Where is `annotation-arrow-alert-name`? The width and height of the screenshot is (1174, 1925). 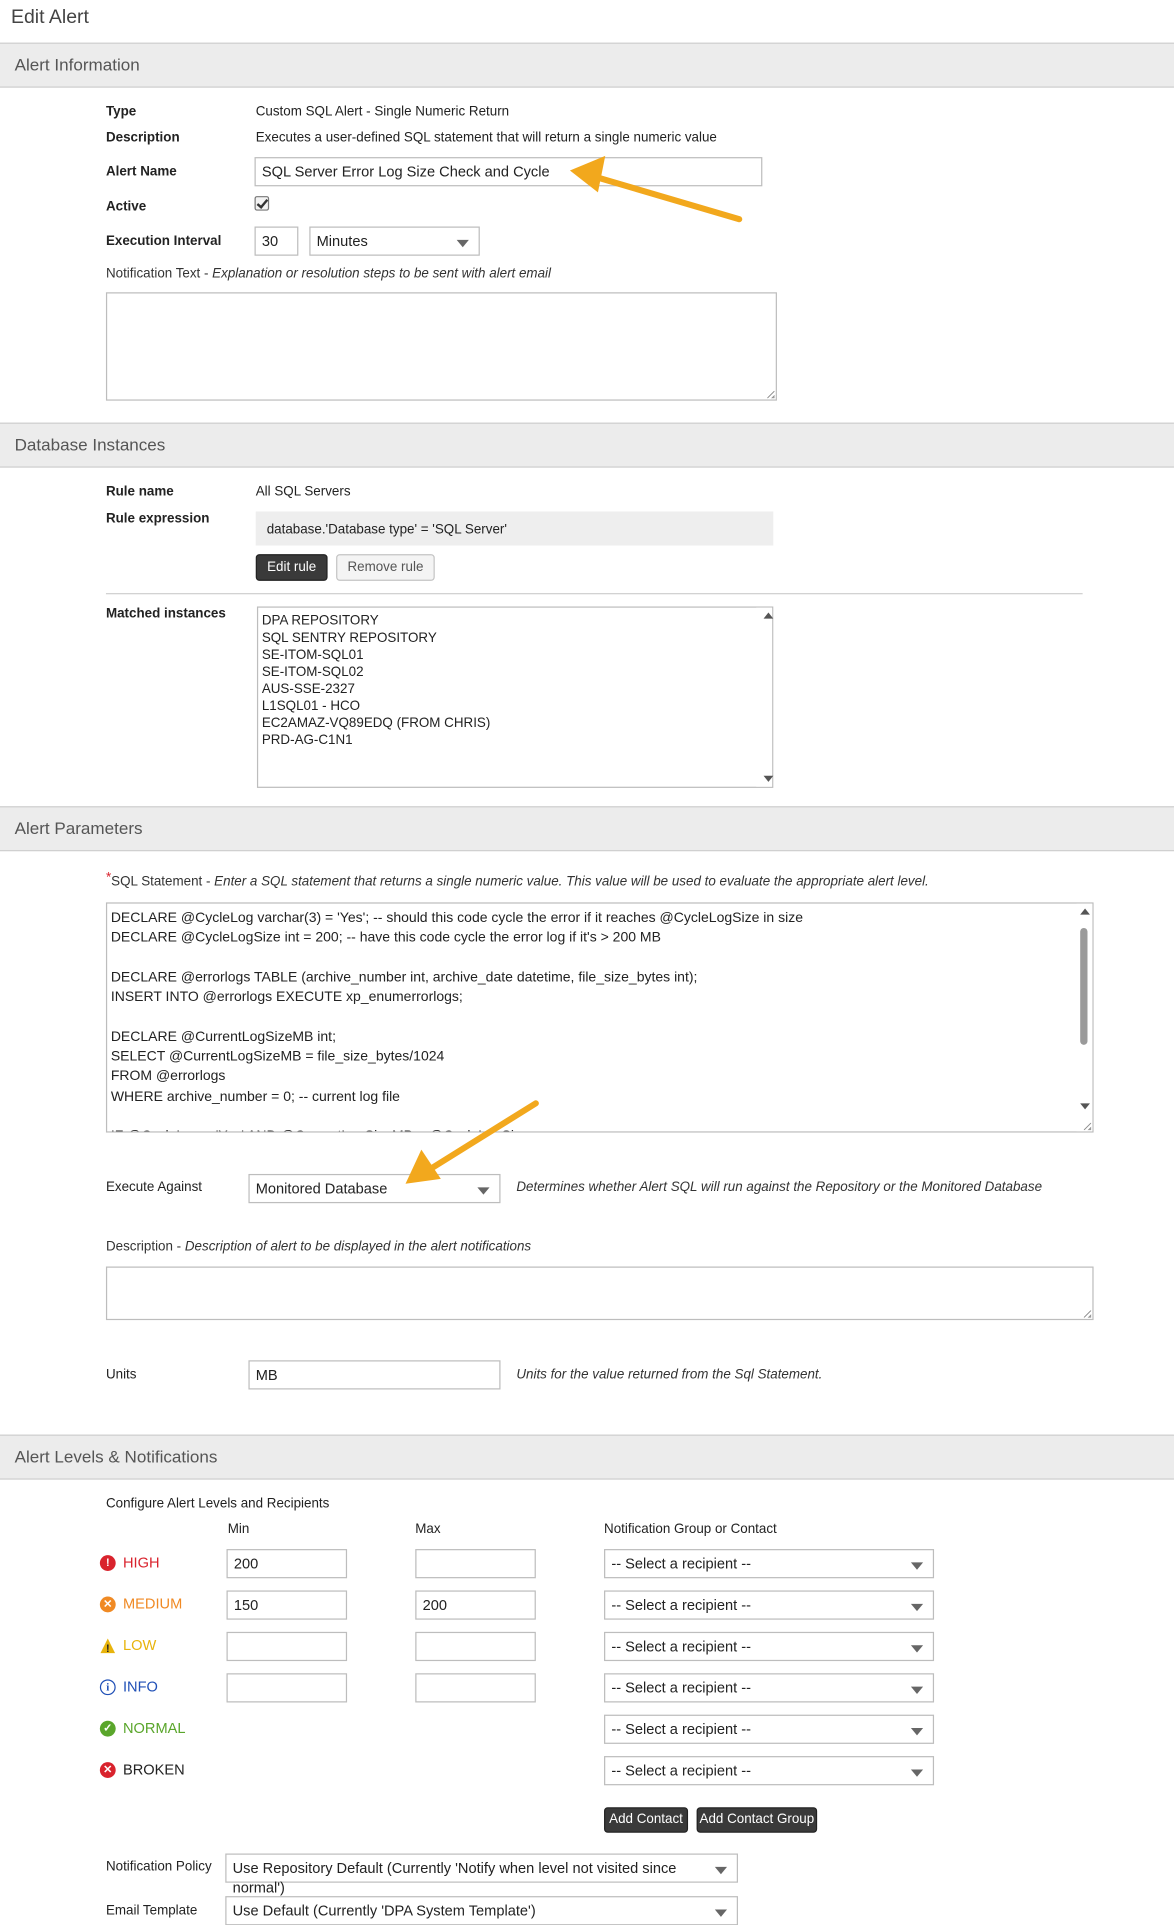 annotation-arrow-alert-name is located at coordinates (656, 189).